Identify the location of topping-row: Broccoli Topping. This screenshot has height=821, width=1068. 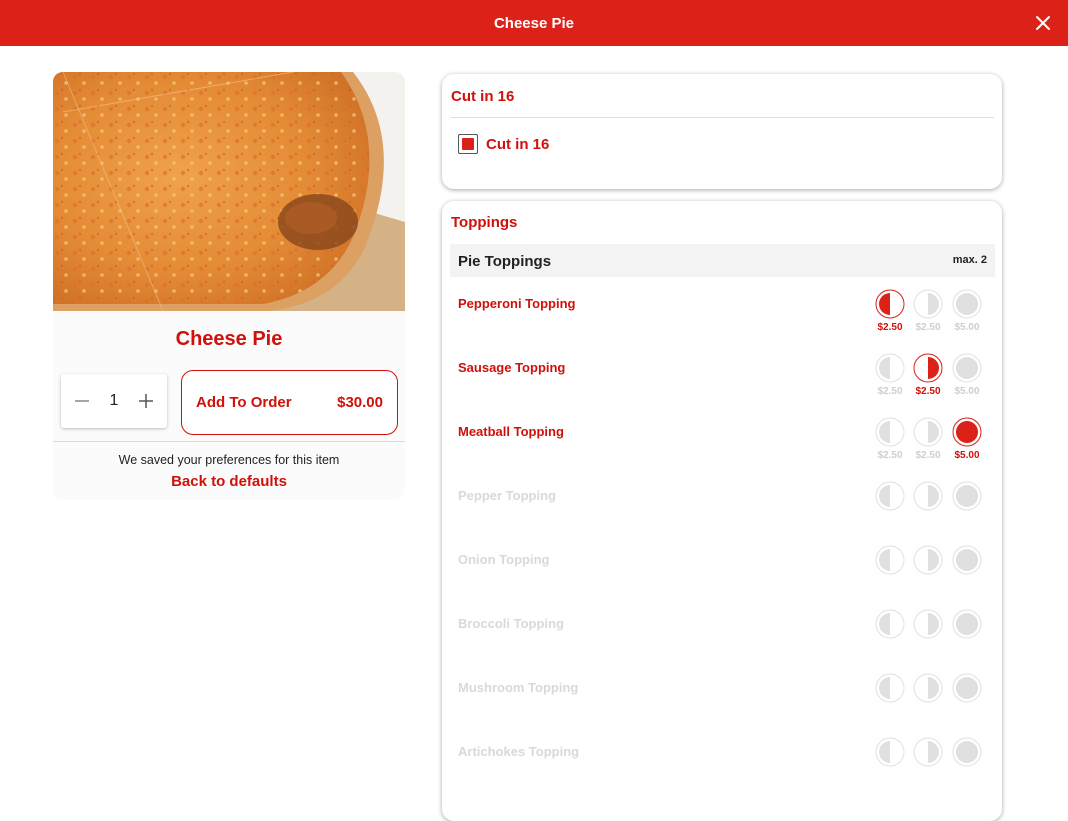
(722, 639).